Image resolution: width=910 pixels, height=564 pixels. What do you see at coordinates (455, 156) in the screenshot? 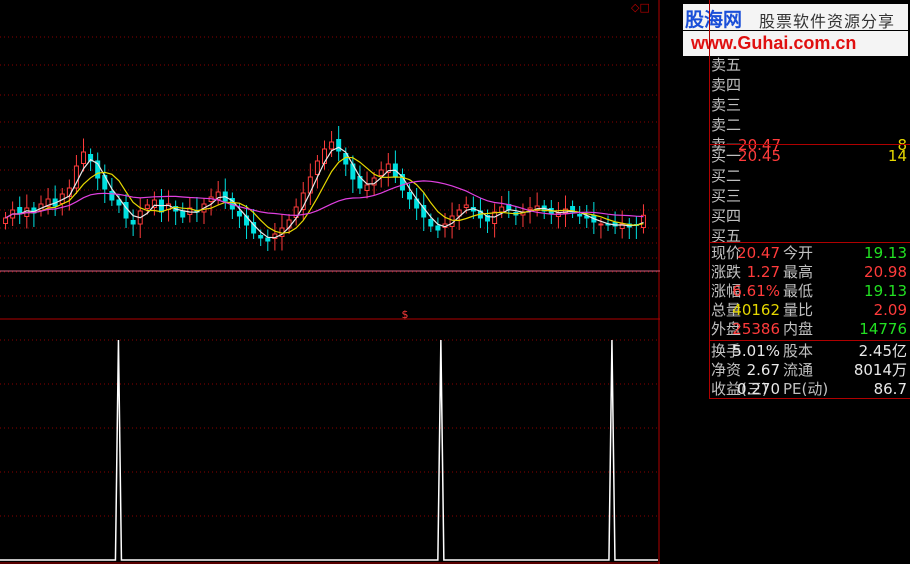
I see `buy-row: 买一 20.45 14` at bounding box center [455, 156].